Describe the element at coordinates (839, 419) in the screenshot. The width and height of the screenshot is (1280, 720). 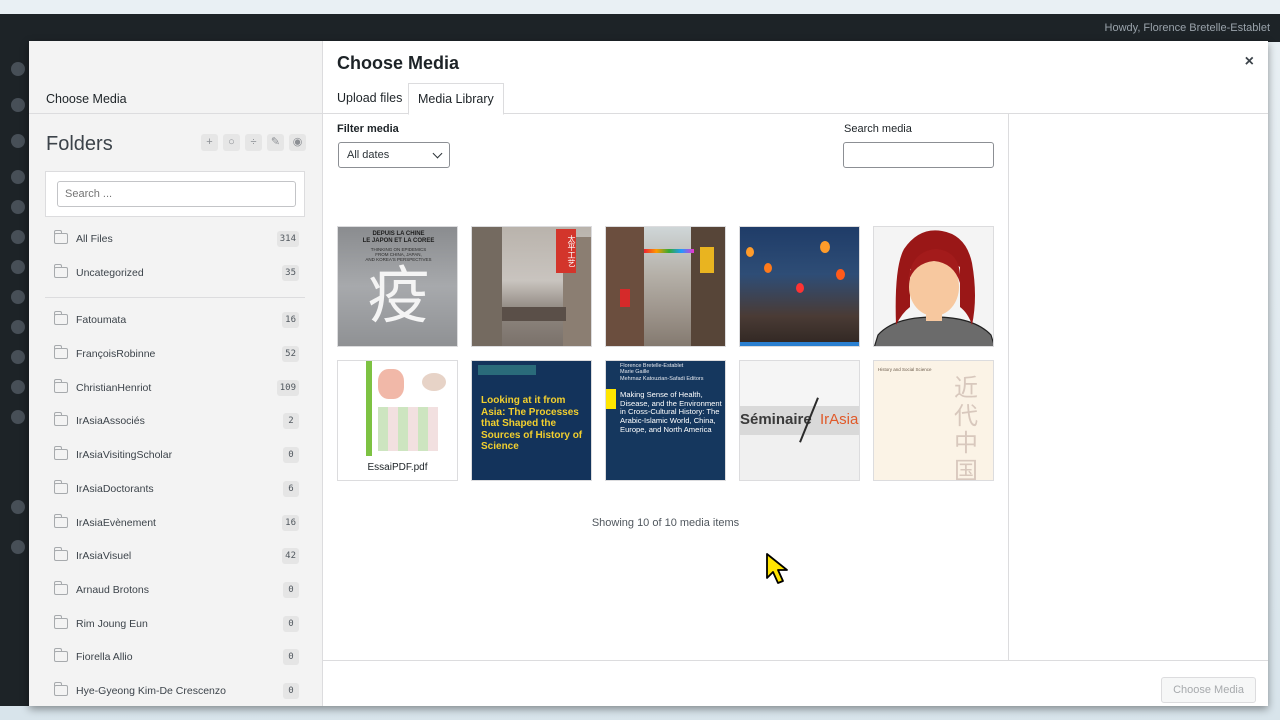
I see `logo-text: IrAsia` at that location.